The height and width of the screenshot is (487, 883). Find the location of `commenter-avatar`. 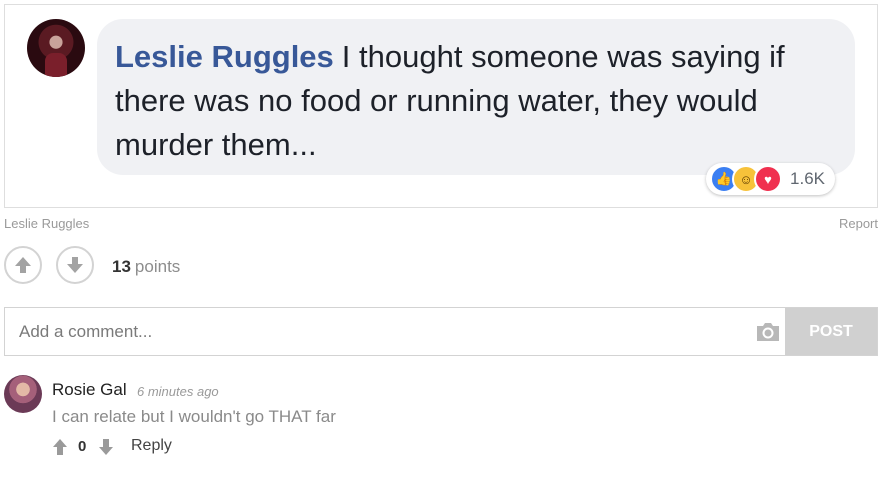

commenter-avatar is located at coordinates (23, 394).